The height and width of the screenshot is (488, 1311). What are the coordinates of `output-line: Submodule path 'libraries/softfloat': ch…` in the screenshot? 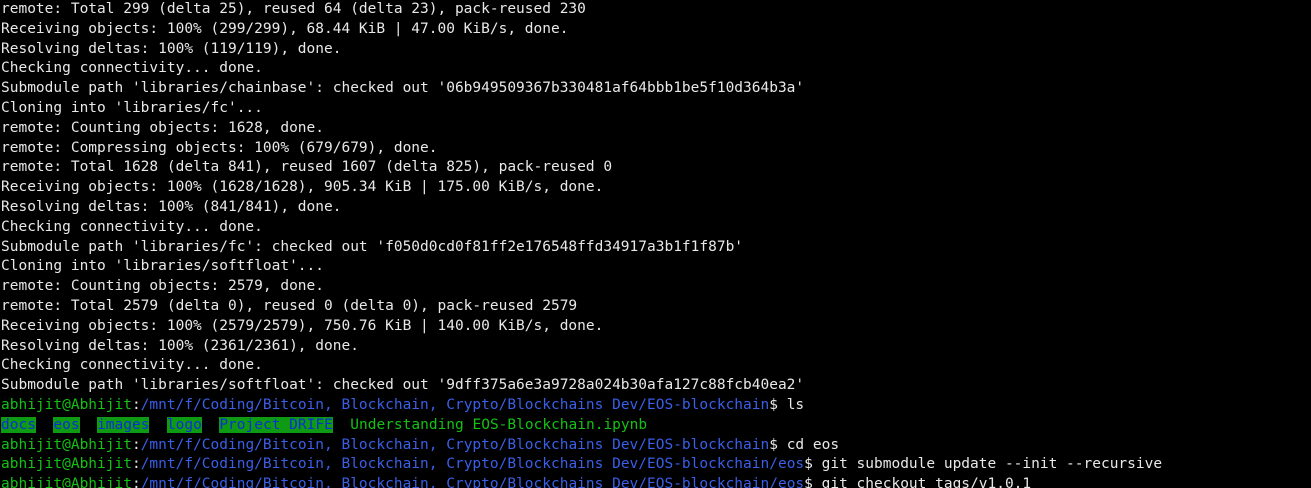 It's located at (403, 385).